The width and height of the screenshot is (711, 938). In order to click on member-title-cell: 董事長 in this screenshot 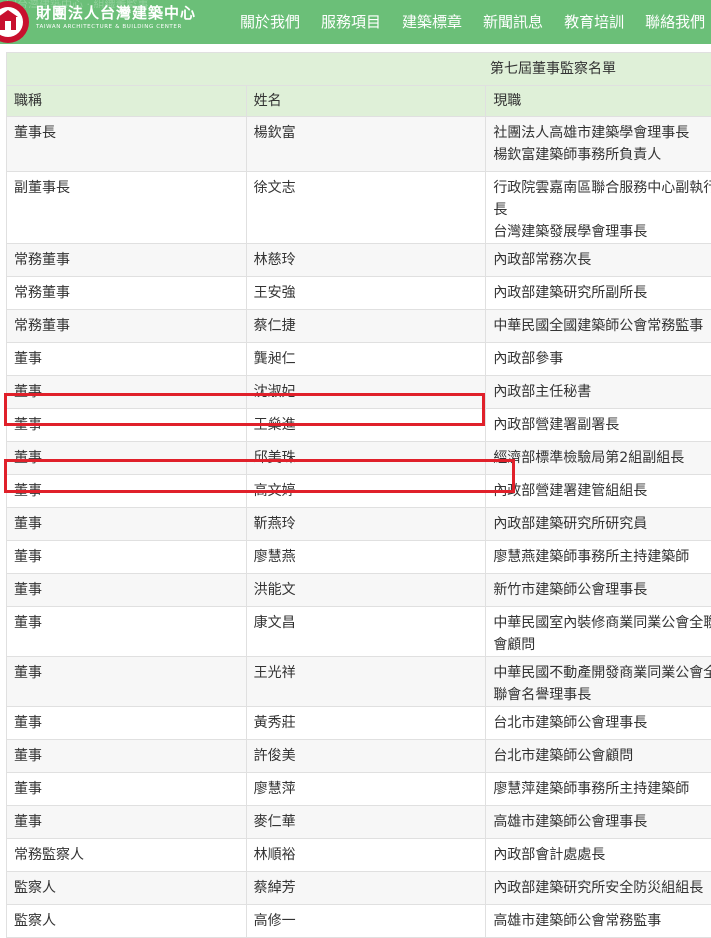, I will do `click(127, 144)`.